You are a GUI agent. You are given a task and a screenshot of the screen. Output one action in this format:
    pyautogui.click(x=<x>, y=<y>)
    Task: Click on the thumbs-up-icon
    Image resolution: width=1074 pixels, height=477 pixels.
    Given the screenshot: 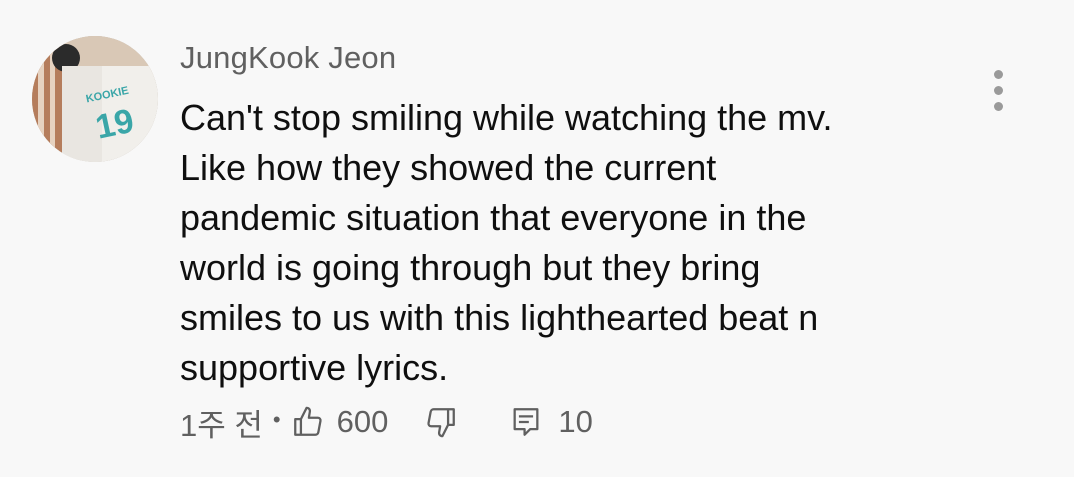 What is the action you would take?
    pyautogui.click(x=307, y=421)
    